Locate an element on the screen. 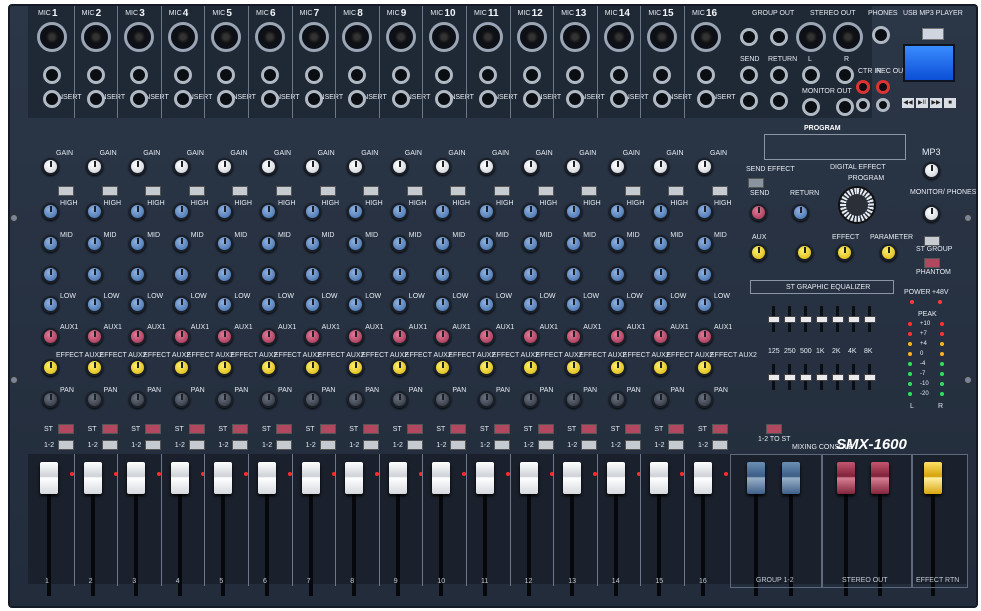 This screenshot has height=611, width=981. effect-master-knob is located at coordinates (844, 252).